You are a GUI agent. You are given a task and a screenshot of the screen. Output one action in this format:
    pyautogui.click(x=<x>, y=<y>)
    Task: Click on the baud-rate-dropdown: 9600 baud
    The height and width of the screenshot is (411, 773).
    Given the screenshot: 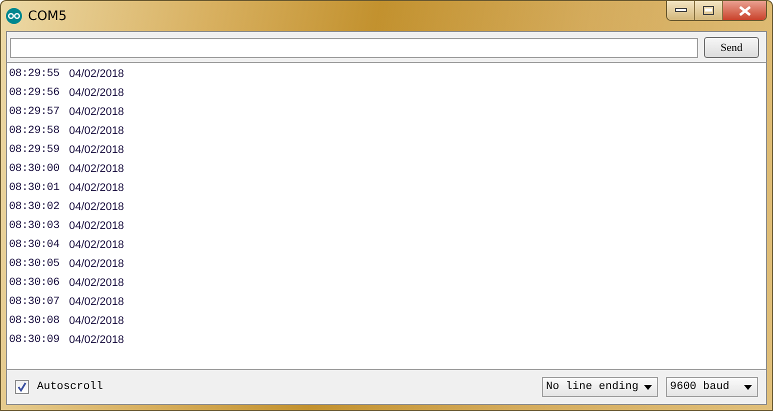 What is the action you would take?
    pyautogui.click(x=712, y=387)
    